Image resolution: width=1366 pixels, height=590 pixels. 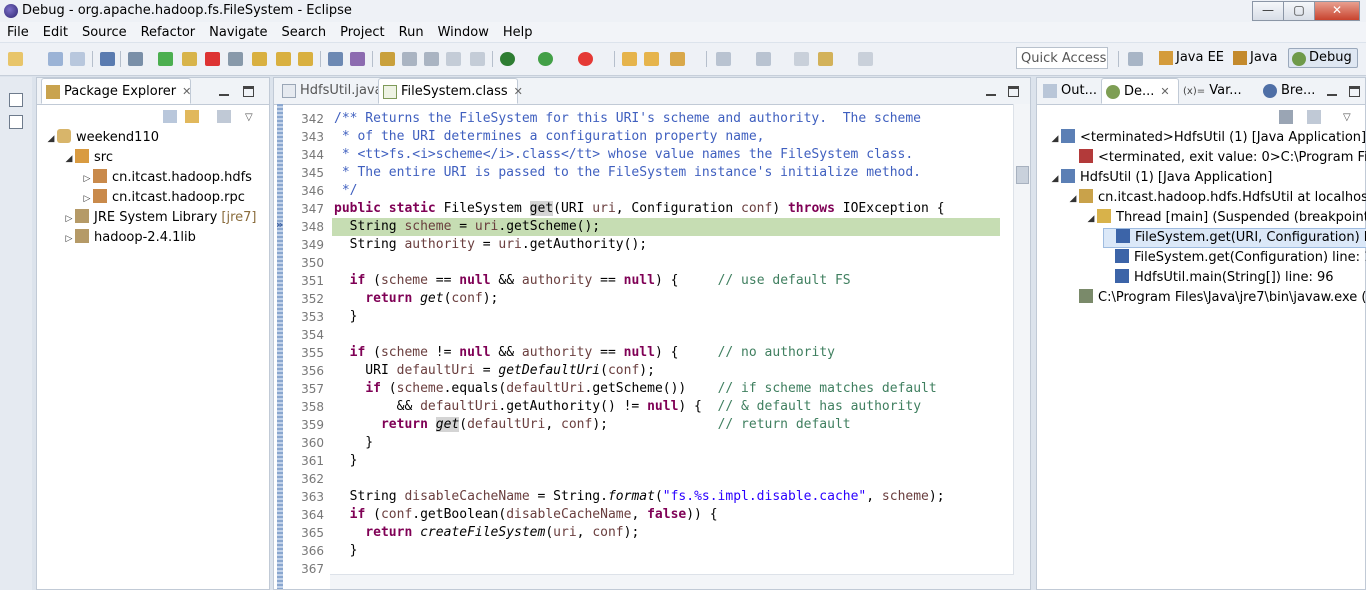 What do you see at coordinates (1299, 11) in the screenshot?
I see `restore-button: ▢` at bounding box center [1299, 11].